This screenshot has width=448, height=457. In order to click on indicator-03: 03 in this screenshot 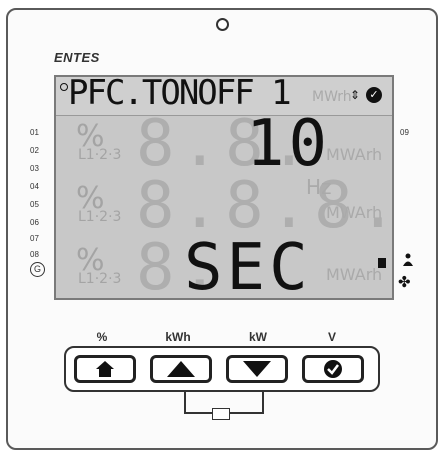, I will do `click(34, 168)`.